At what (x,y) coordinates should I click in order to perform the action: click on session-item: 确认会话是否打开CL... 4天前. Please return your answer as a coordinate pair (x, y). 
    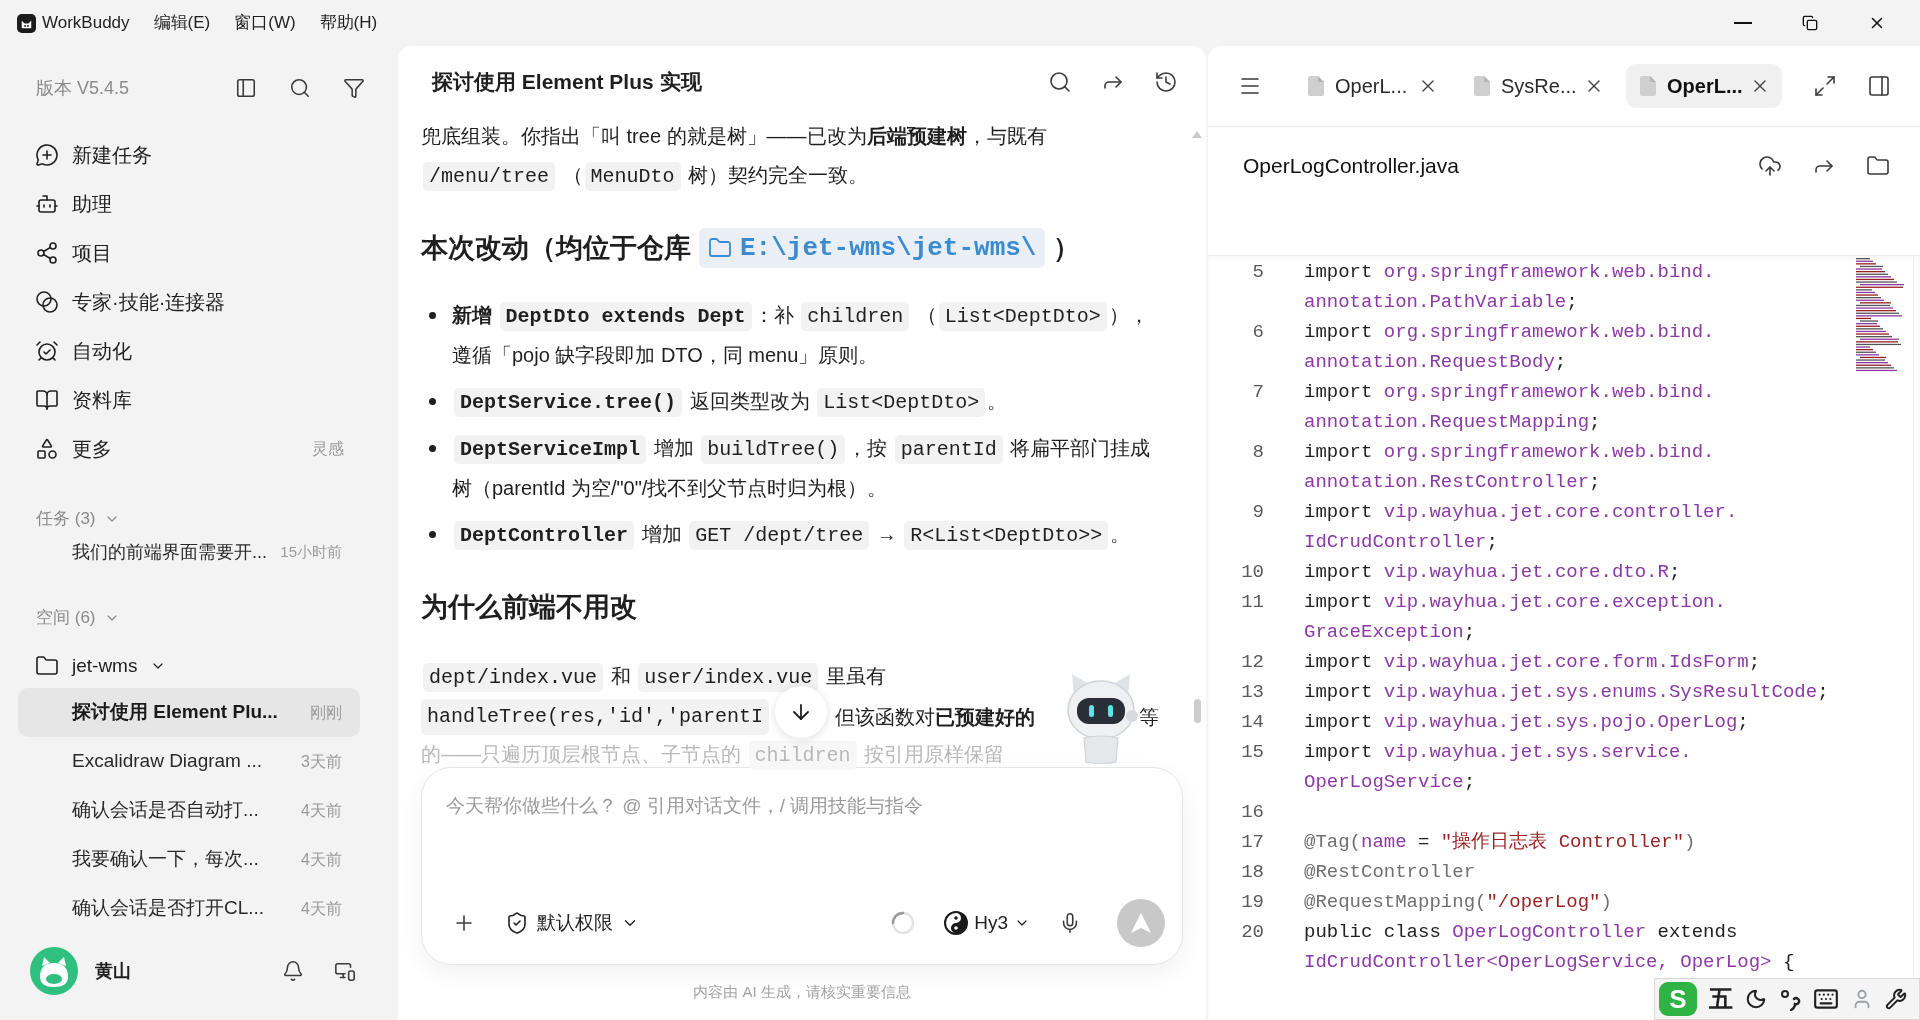
    Looking at the image, I should click on (189, 908).